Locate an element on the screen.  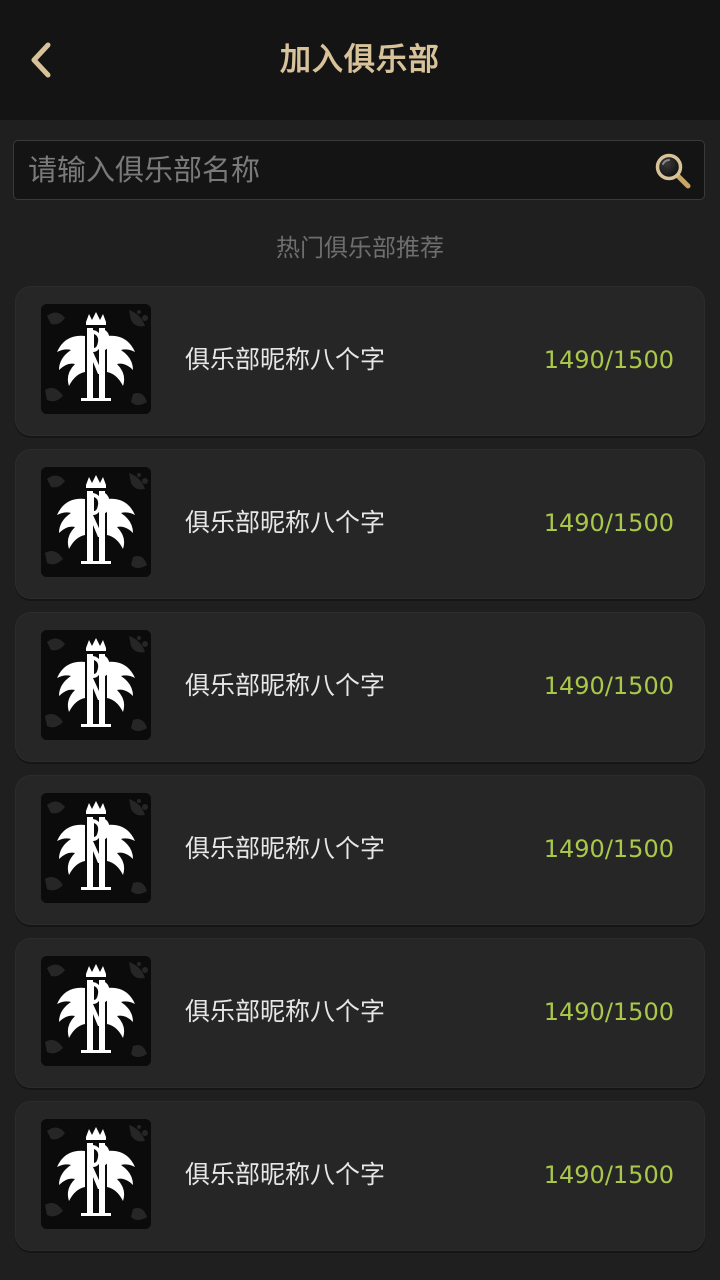
search-bar is located at coordinates (359, 170).